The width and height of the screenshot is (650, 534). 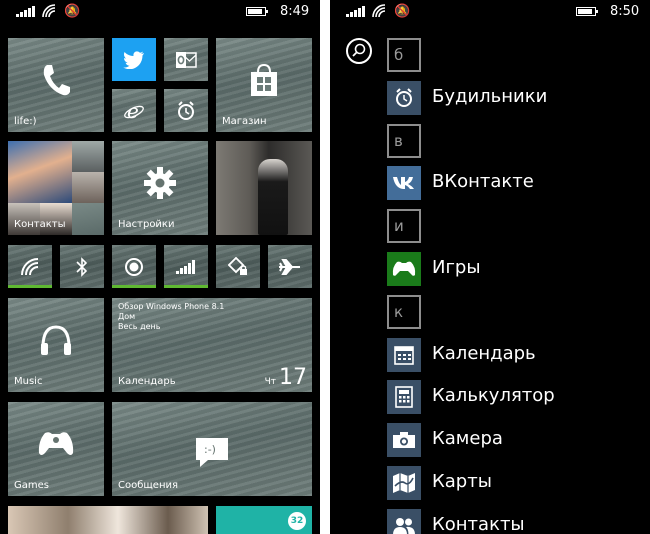 I want to click on calendar-day-number: 17, so click(x=293, y=377).